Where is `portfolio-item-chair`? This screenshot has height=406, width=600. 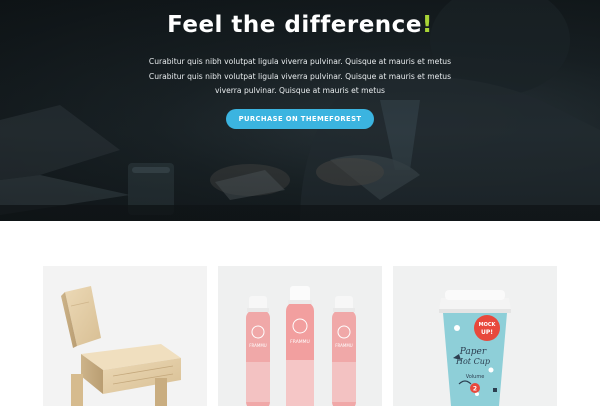 portfolio-item-chair is located at coordinates (125, 336).